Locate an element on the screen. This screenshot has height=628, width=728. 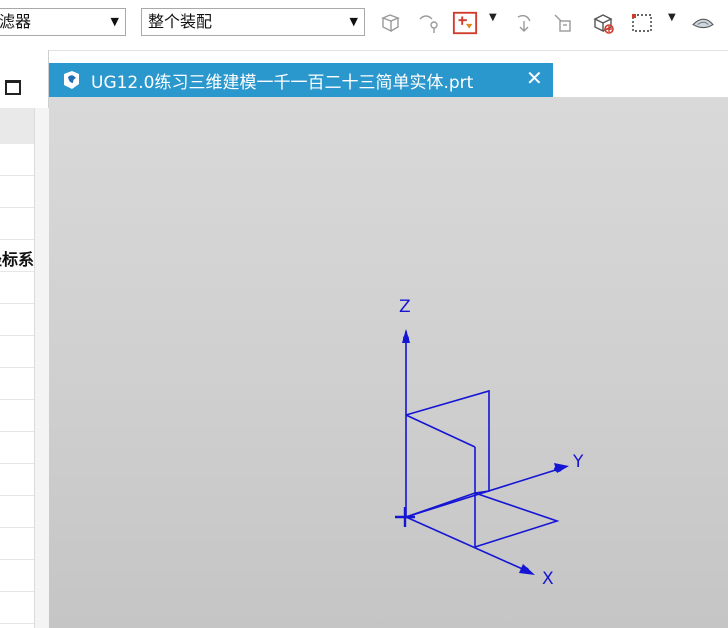
measure-icon is located at coordinates (563, 23).